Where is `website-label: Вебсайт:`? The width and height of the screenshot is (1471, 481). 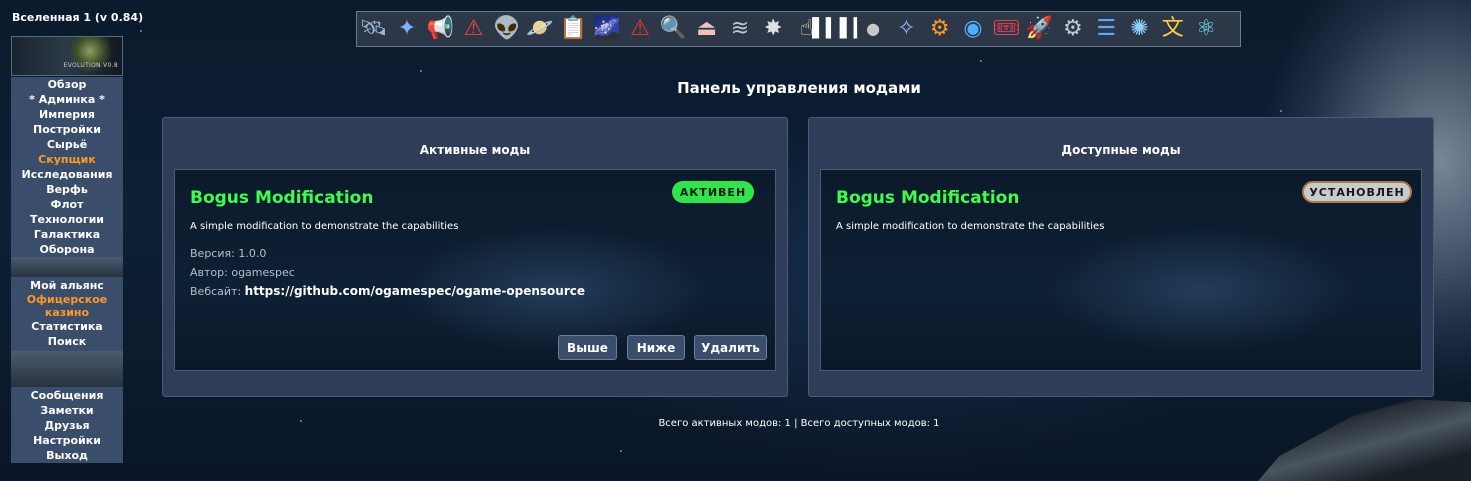
website-label: Вебсайт: is located at coordinates (216, 291).